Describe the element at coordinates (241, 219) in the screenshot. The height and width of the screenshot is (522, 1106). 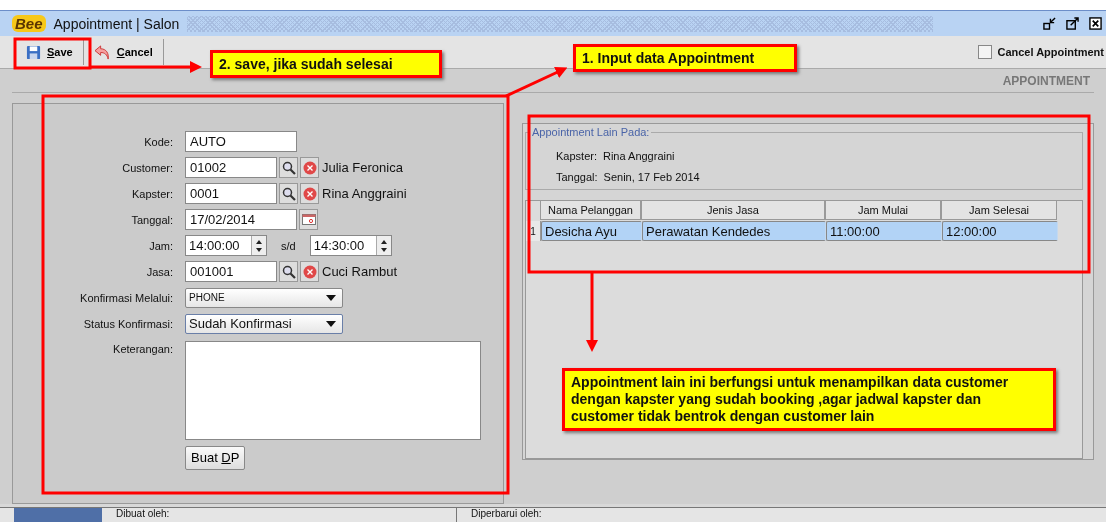
I see `date-field: 17/02/2014` at that location.